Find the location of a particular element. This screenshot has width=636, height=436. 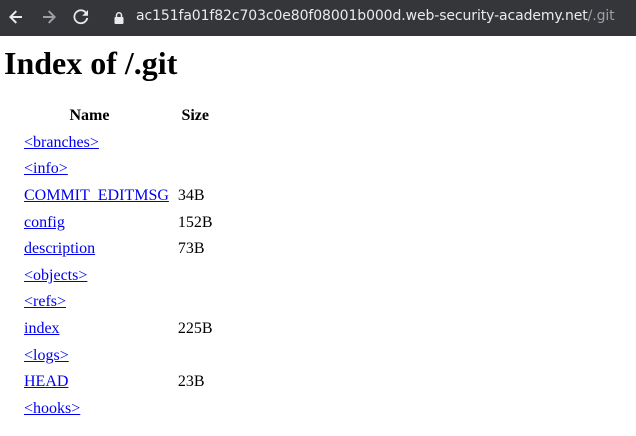

entry-size: 23B is located at coordinates (191, 382).